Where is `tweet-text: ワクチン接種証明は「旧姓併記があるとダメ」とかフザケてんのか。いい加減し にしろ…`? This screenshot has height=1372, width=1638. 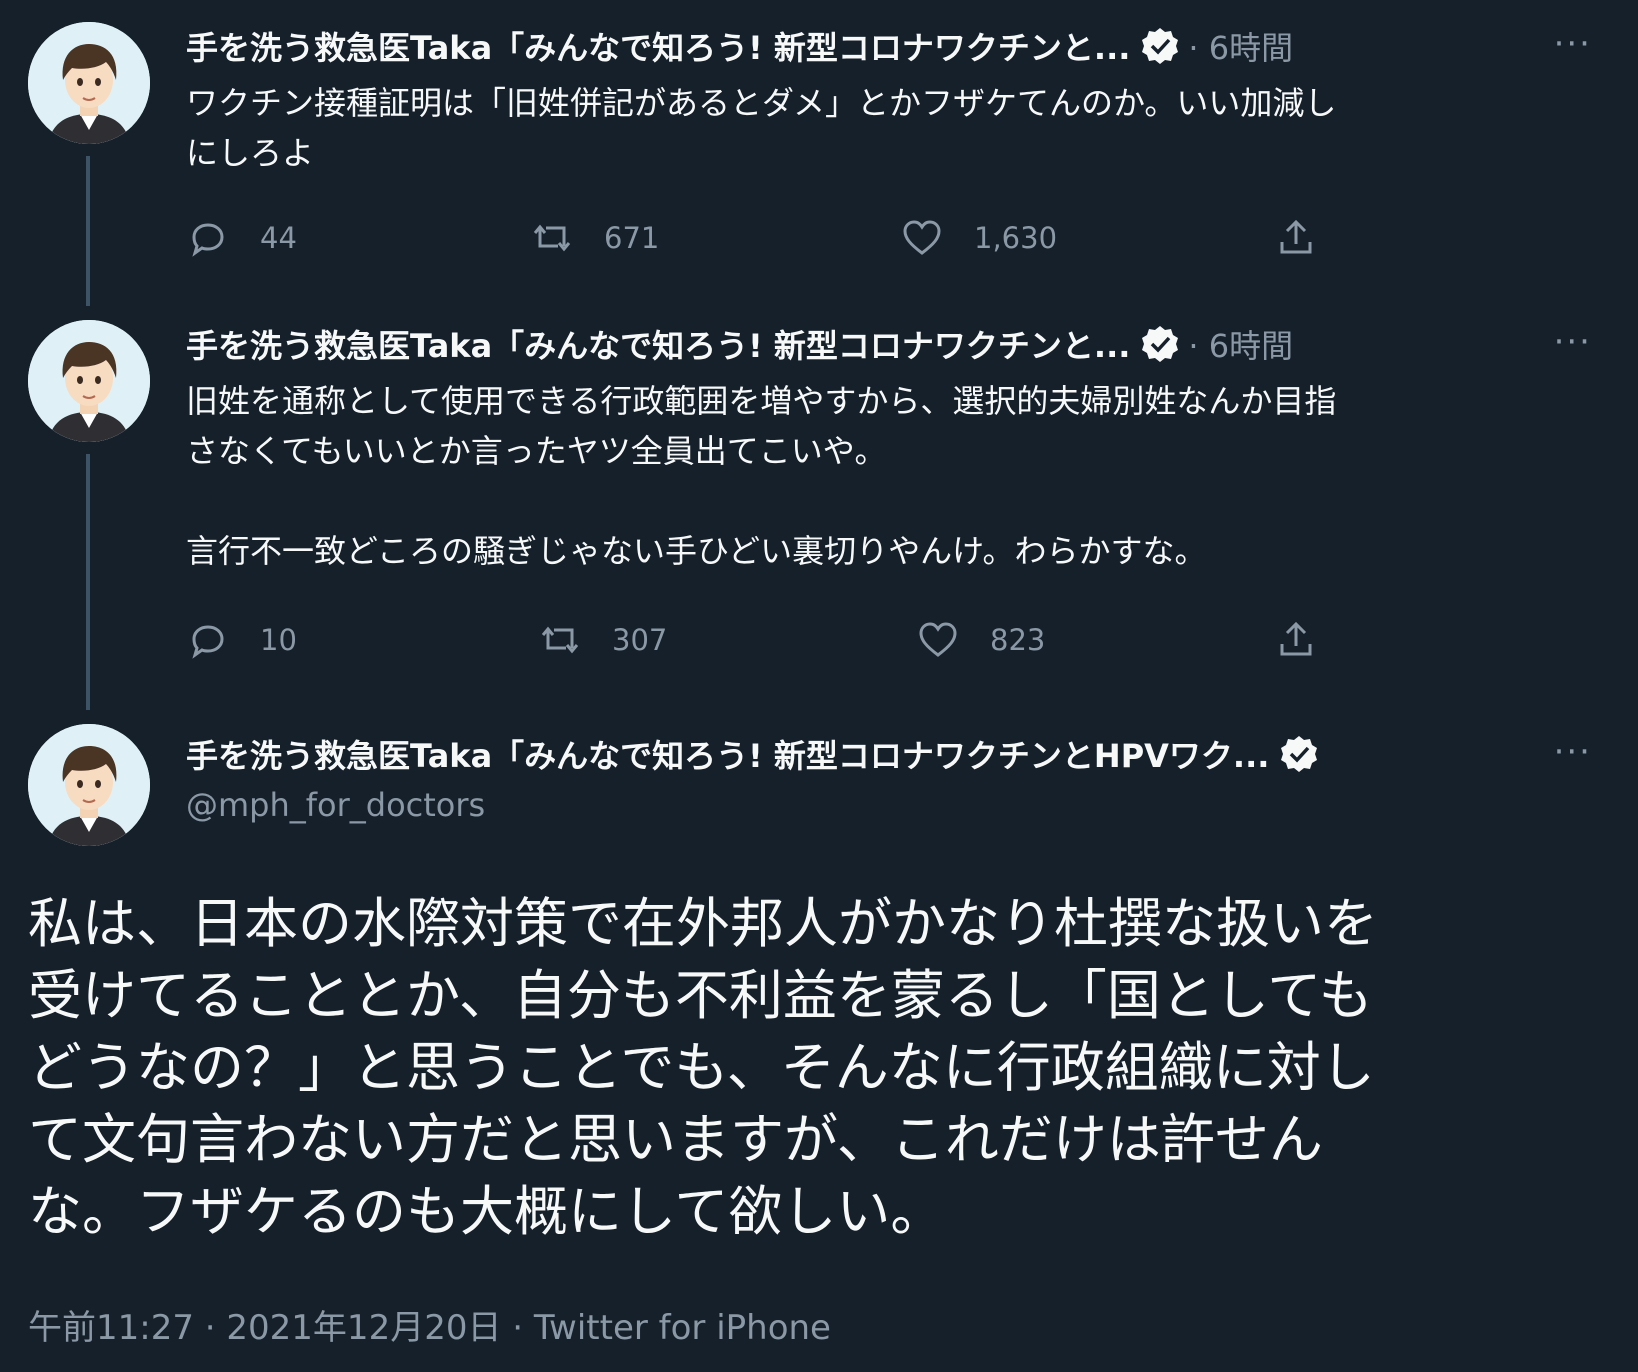
tweet-text: ワクチン接種証明は「旧姓併記があるとダメ」とかフザケてんのか。いい加減し にしろ… is located at coordinates (761, 128).